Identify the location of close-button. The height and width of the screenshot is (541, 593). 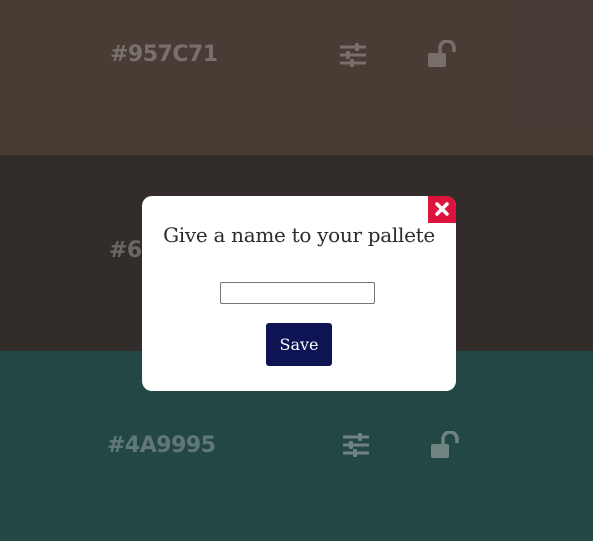
(442, 209).